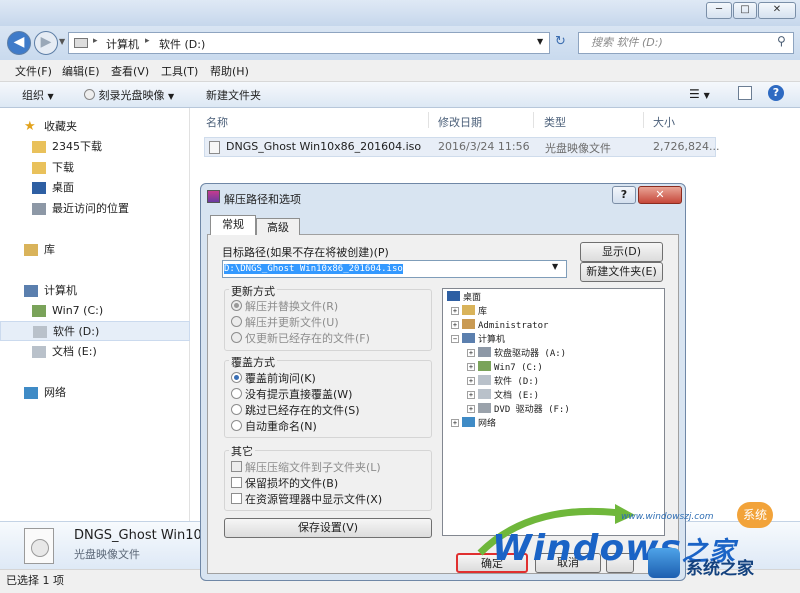 This screenshot has width=800, height=593. I want to click on nav-drive-d: 软件 (D:), so click(95, 331).